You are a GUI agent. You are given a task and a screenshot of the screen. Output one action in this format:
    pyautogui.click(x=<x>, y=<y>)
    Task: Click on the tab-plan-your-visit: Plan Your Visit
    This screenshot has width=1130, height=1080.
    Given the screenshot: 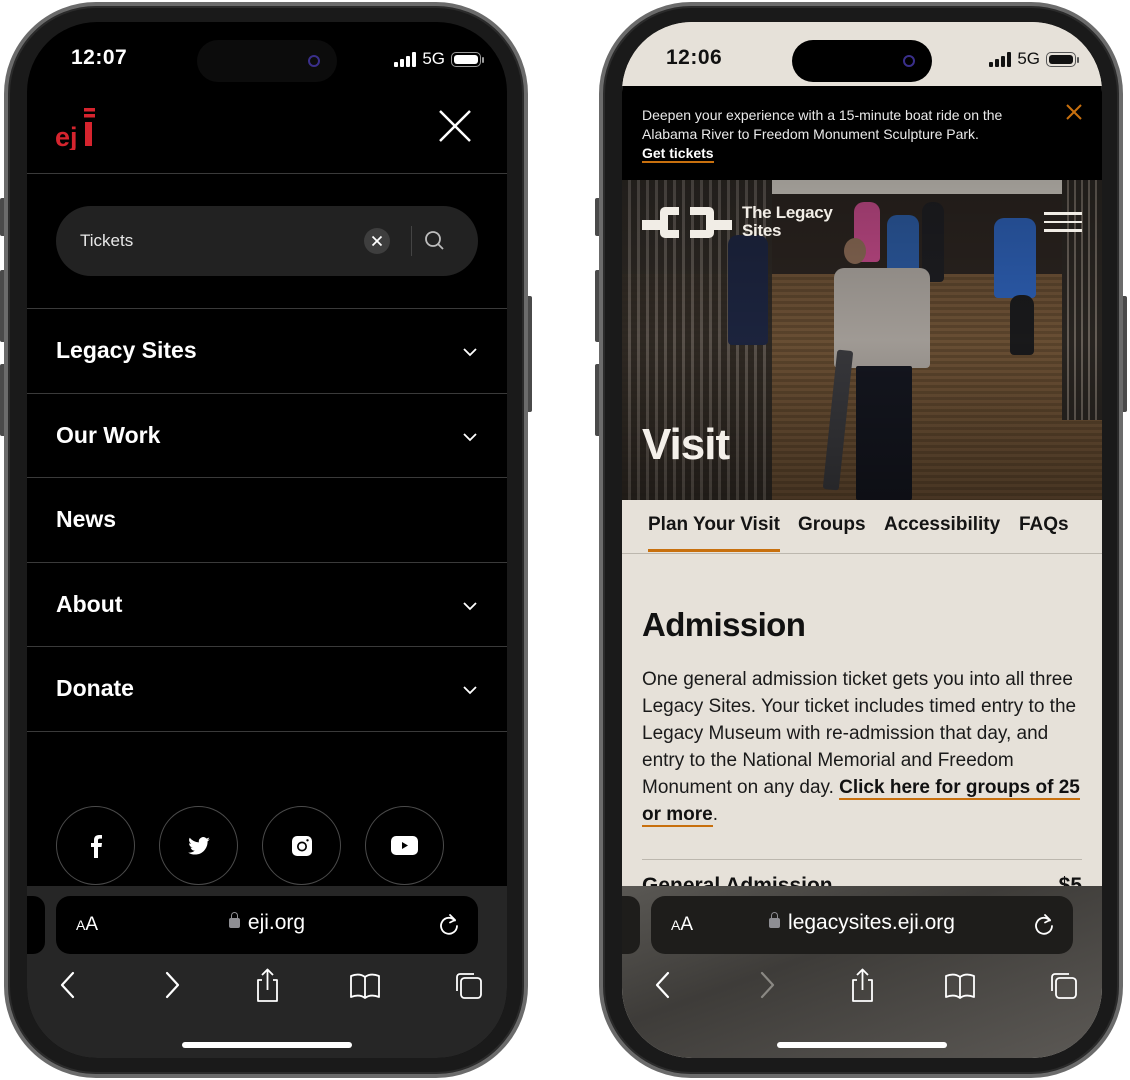 What is the action you would take?
    pyautogui.click(x=714, y=533)
    